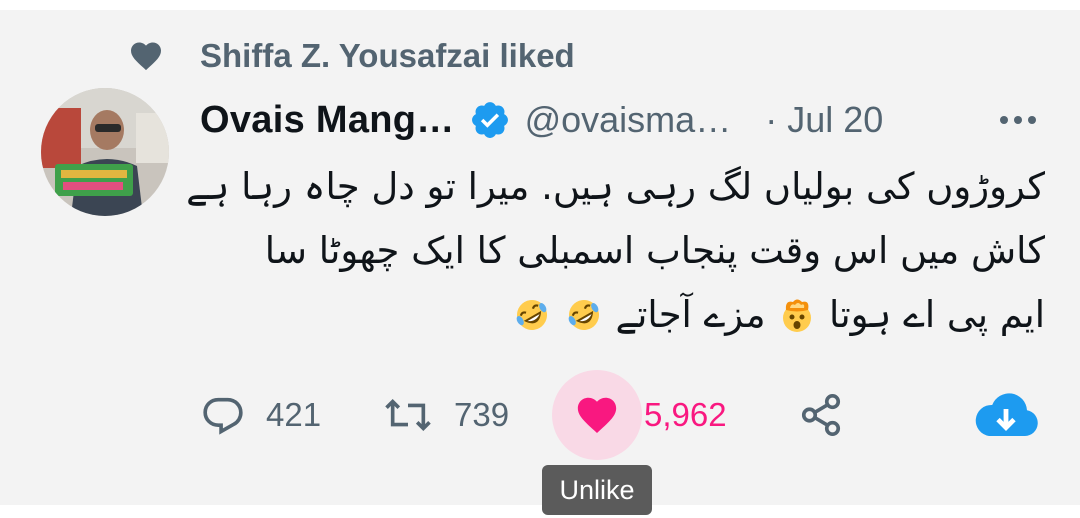 The image size is (1080, 518). What do you see at coordinates (597, 490) in the screenshot?
I see `unlike-tooltip: Unlike` at bounding box center [597, 490].